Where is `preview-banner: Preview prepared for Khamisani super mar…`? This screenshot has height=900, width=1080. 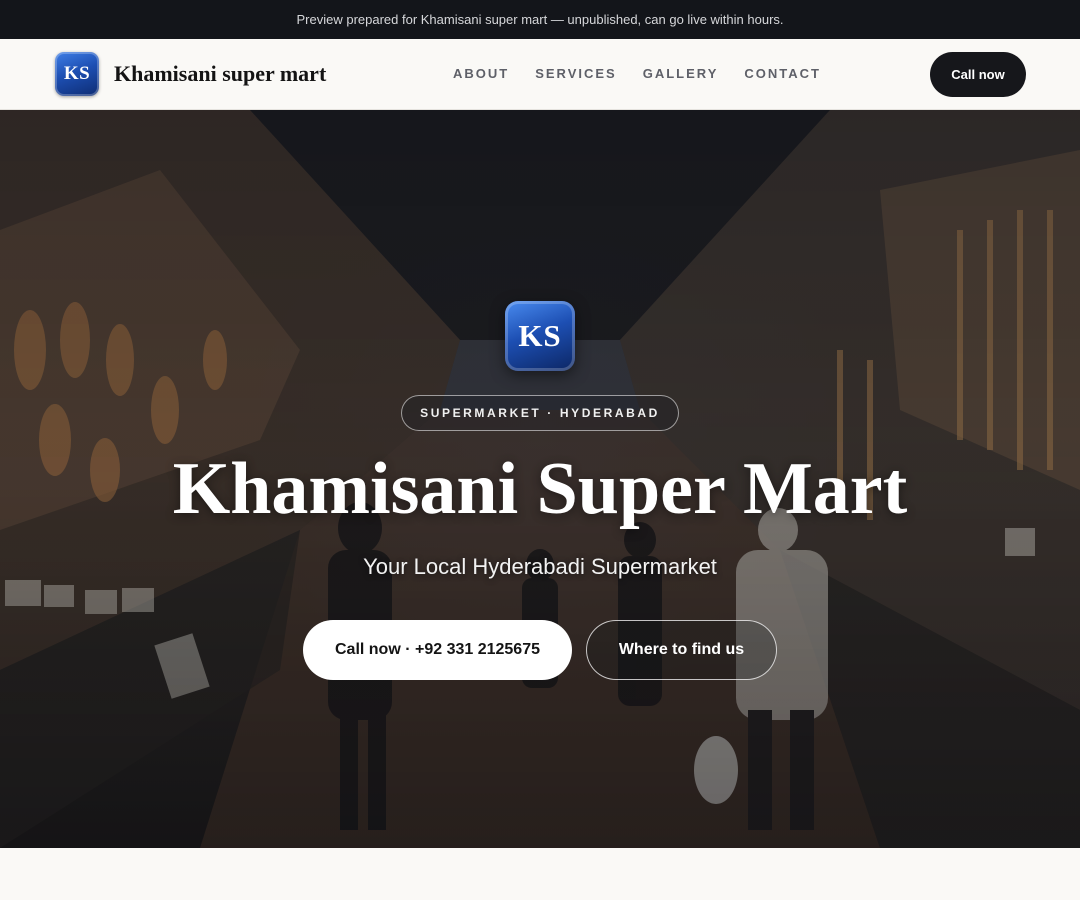 preview-banner: Preview prepared for Khamisani super mar… is located at coordinates (540, 19).